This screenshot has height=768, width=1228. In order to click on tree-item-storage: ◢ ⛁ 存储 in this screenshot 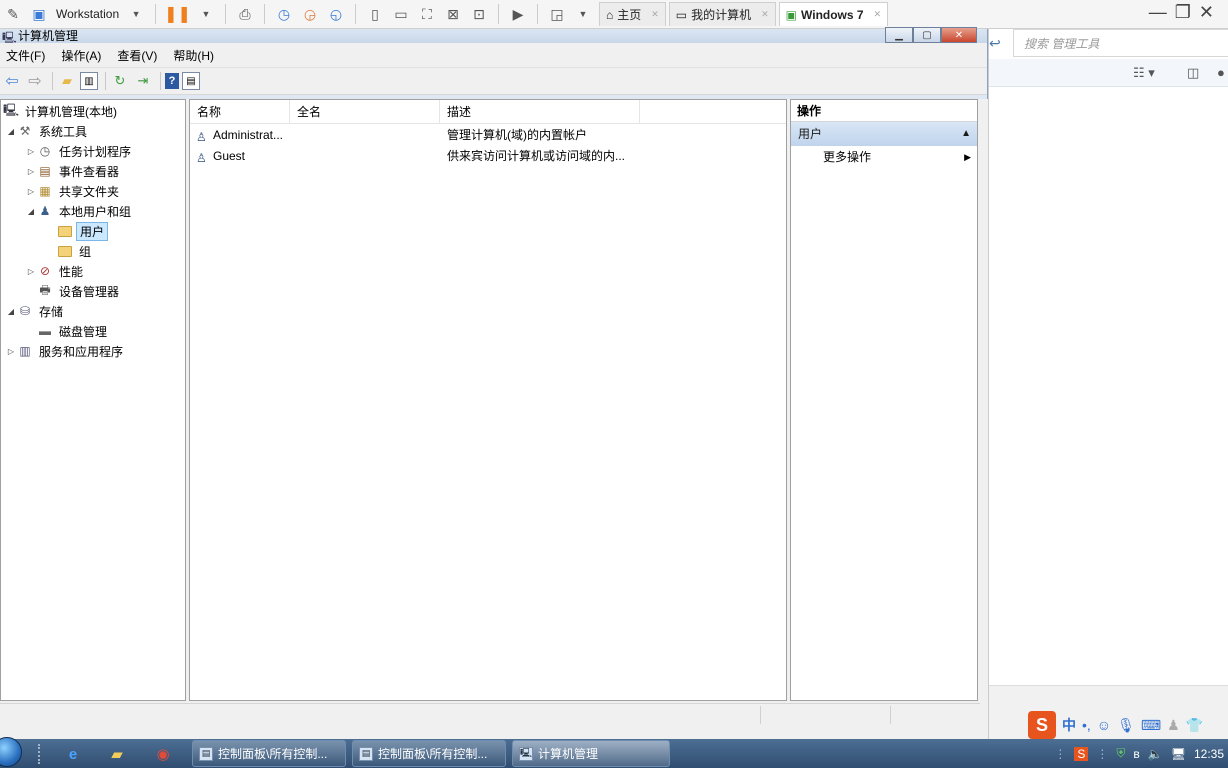, I will do `click(35, 311)`.